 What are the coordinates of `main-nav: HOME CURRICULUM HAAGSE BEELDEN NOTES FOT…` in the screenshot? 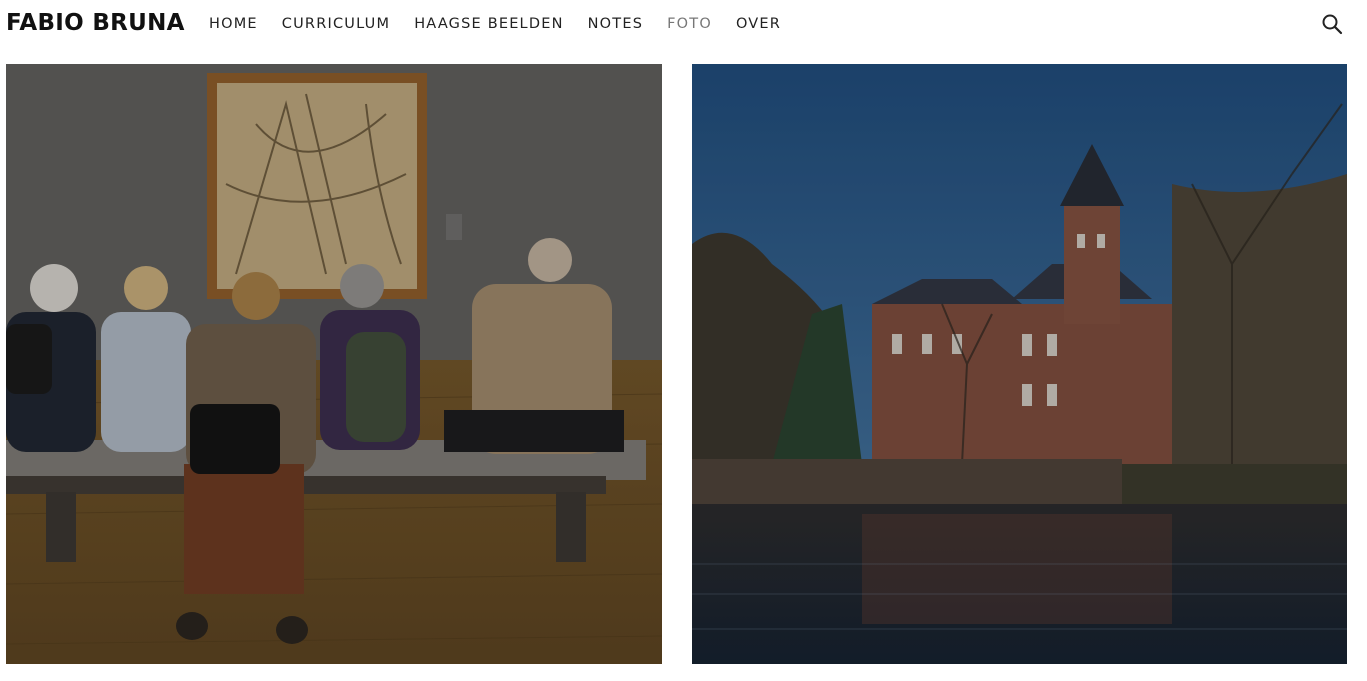 It's located at (507, 24).